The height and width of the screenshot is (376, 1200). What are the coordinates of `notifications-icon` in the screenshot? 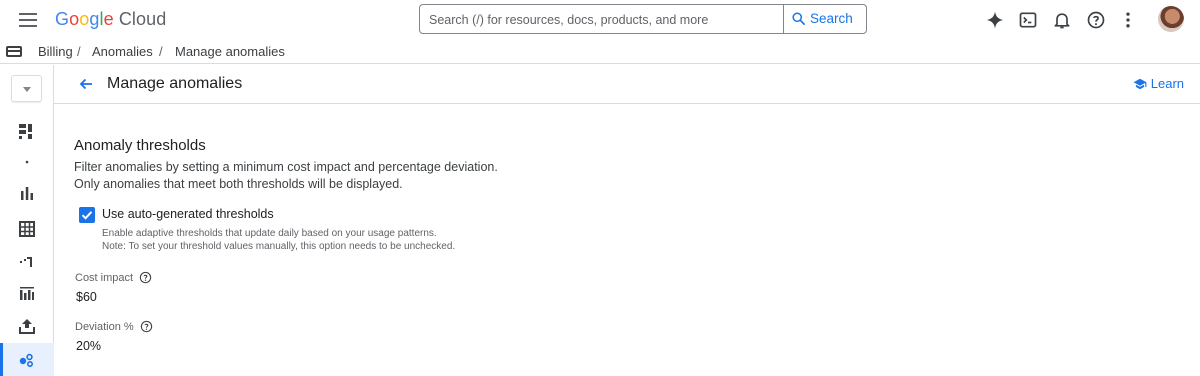 It's located at (1062, 20).